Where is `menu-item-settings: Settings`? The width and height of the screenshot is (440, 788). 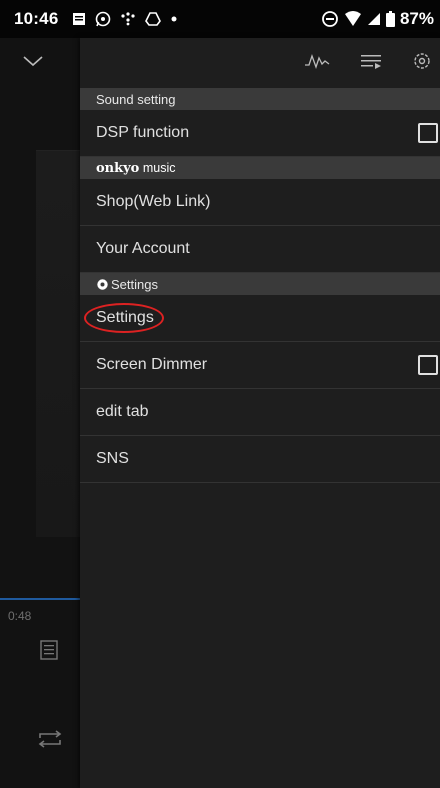
menu-item-settings: Settings is located at coordinates (260, 318).